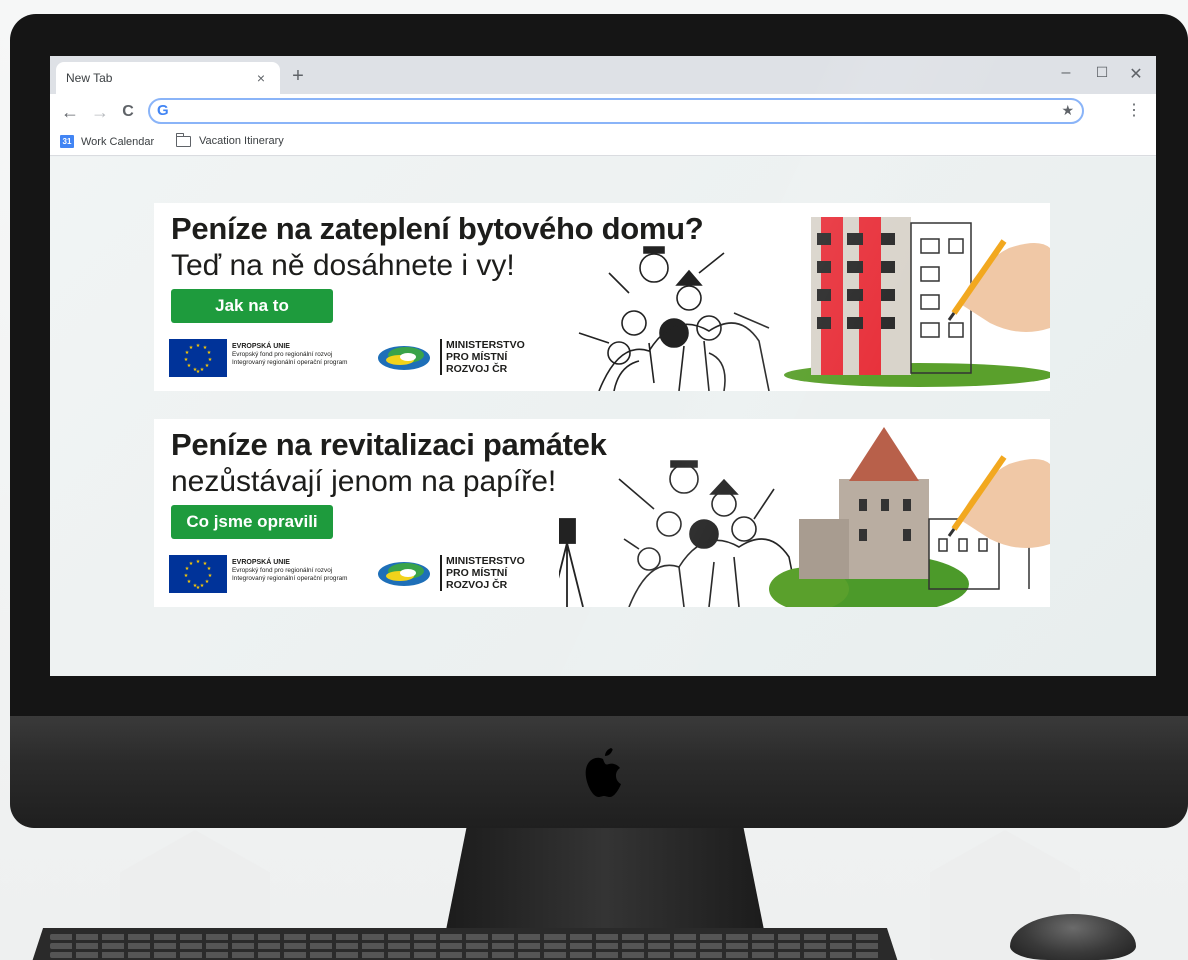  Describe the element at coordinates (364, 481) in the screenshot. I see `banner-subtitle: nezůstávají jenom na papíře!` at that location.